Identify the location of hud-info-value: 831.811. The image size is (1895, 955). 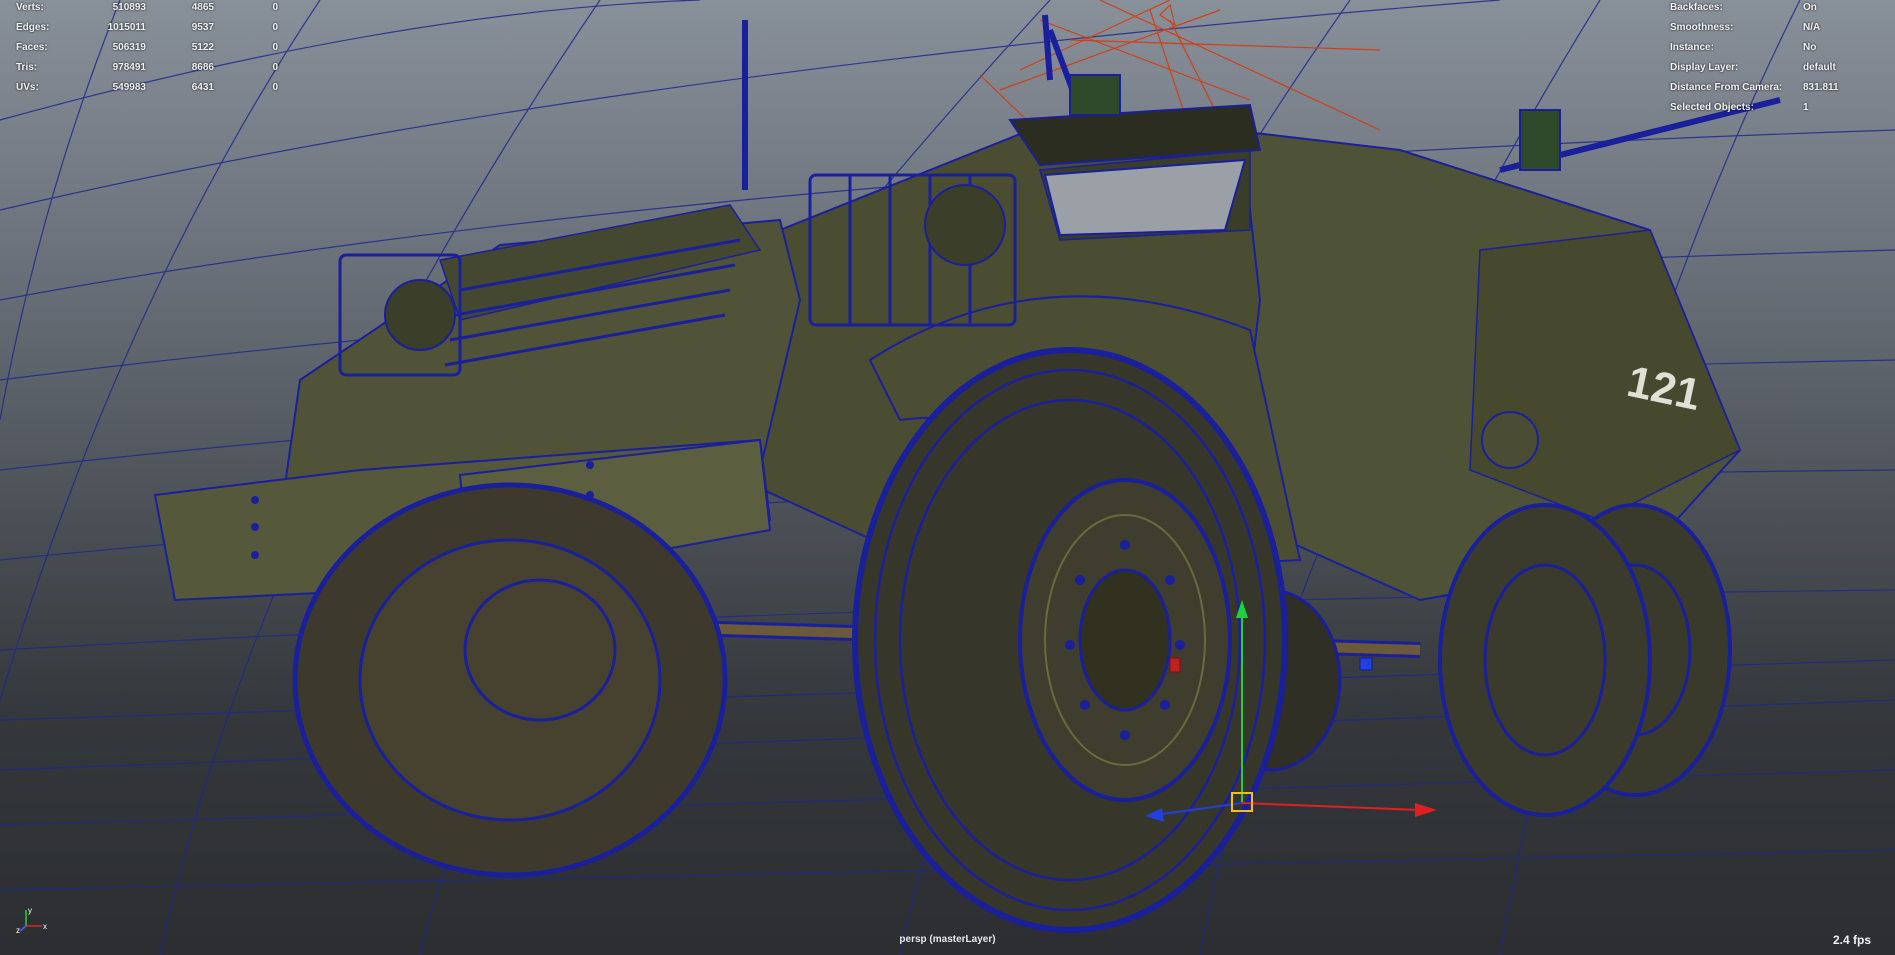
(1821, 87).